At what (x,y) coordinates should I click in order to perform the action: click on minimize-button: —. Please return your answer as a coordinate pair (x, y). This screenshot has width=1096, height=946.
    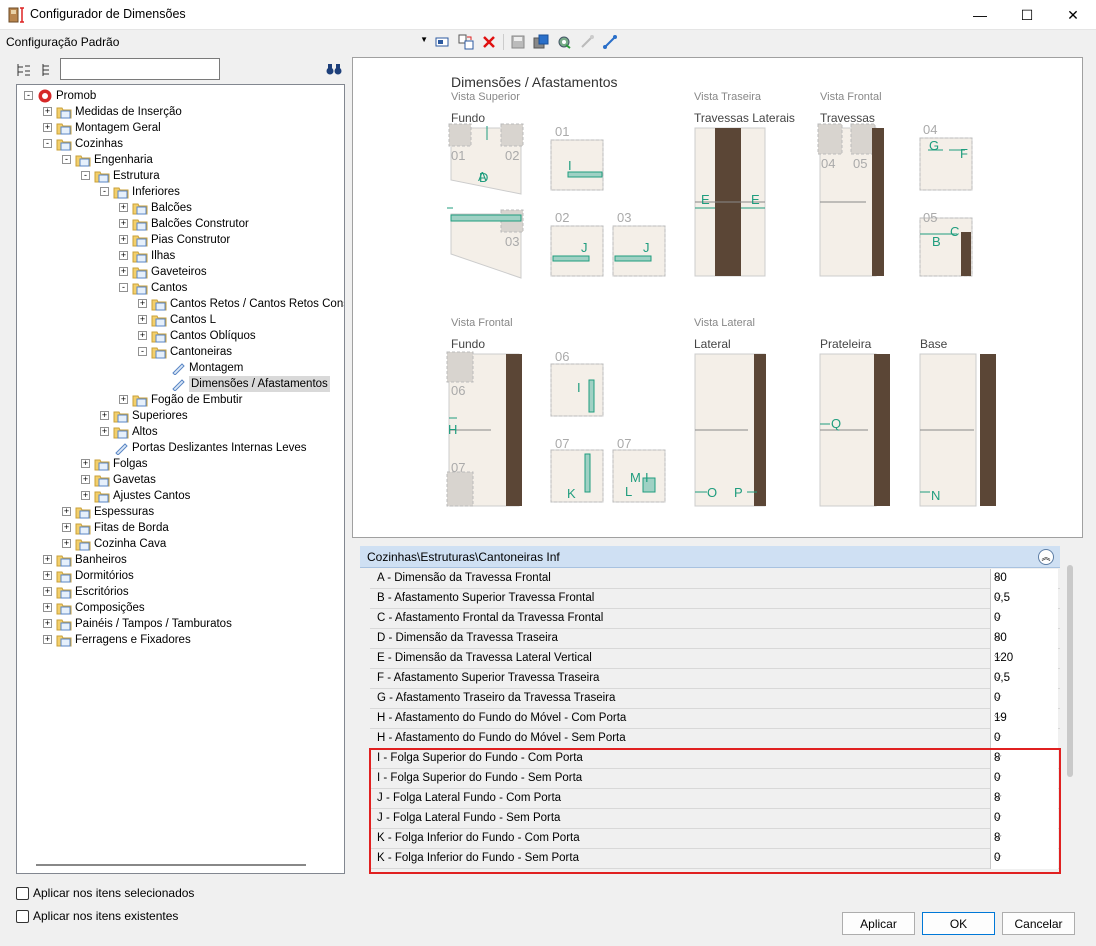
    Looking at the image, I should click on (980, 15).